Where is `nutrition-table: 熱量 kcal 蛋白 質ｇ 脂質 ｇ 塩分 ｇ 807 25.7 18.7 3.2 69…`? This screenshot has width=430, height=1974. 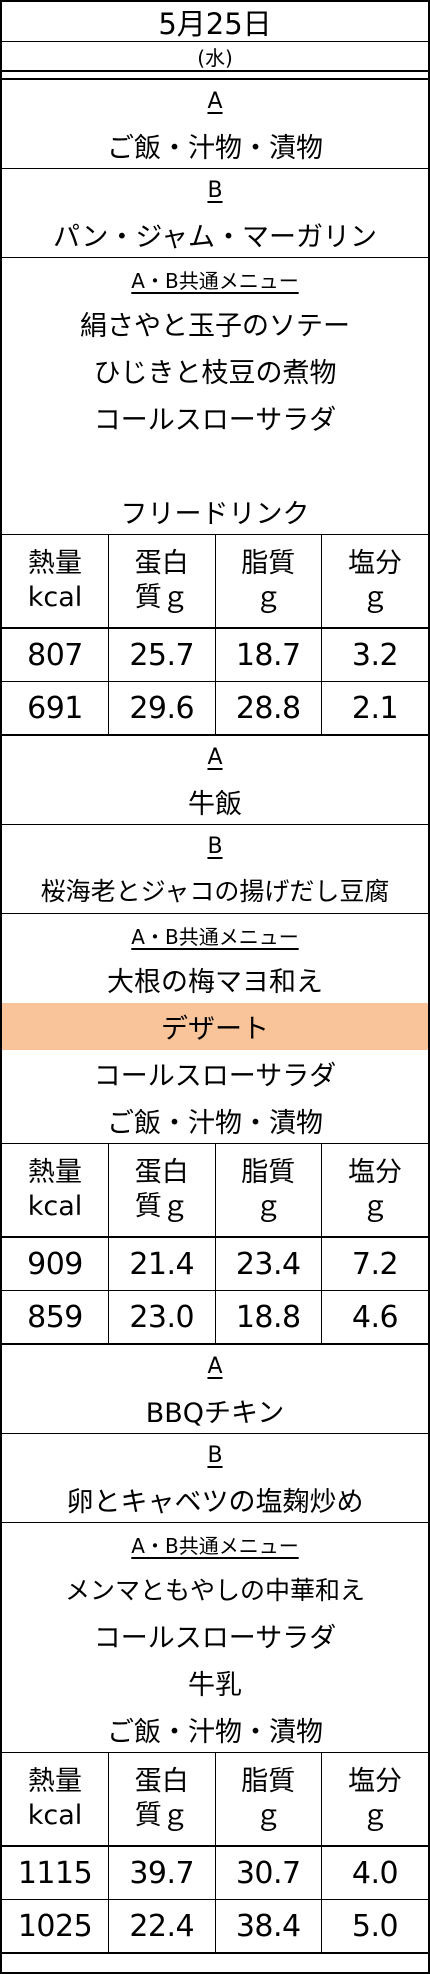
nutrition-table: 熱量 kcal 蛋白 質ｇ 脂質 ｇ 塩分 ｇ 807 25.7 18.7 3.2 69… is located at coordinates (215, 635).